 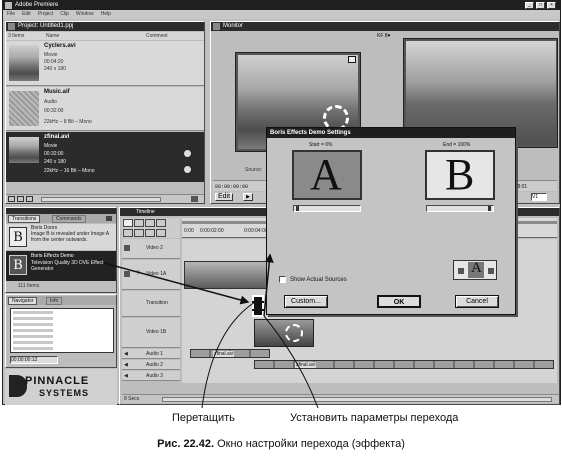 I want to click on navigator-preview, so click(x=62, y=330).